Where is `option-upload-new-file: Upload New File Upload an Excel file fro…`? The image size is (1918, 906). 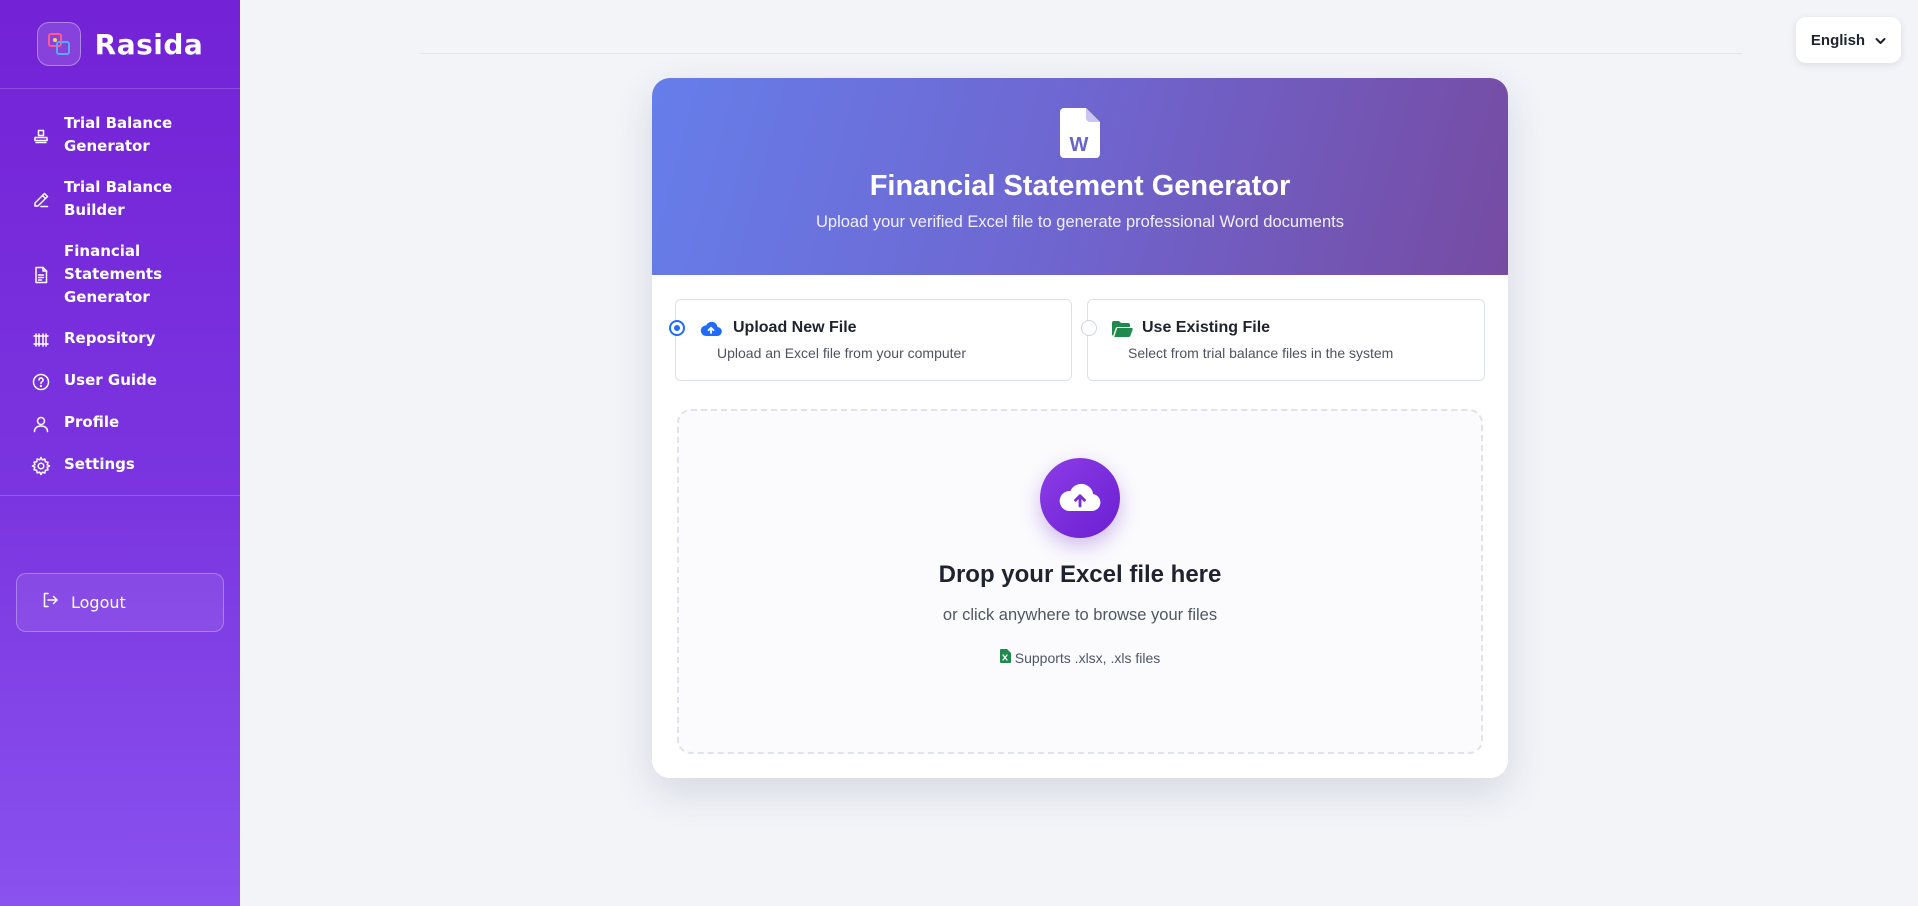 option-upload-new-file: Upload New File Upload an Excel file fro… is located at coordinates (870, 340).